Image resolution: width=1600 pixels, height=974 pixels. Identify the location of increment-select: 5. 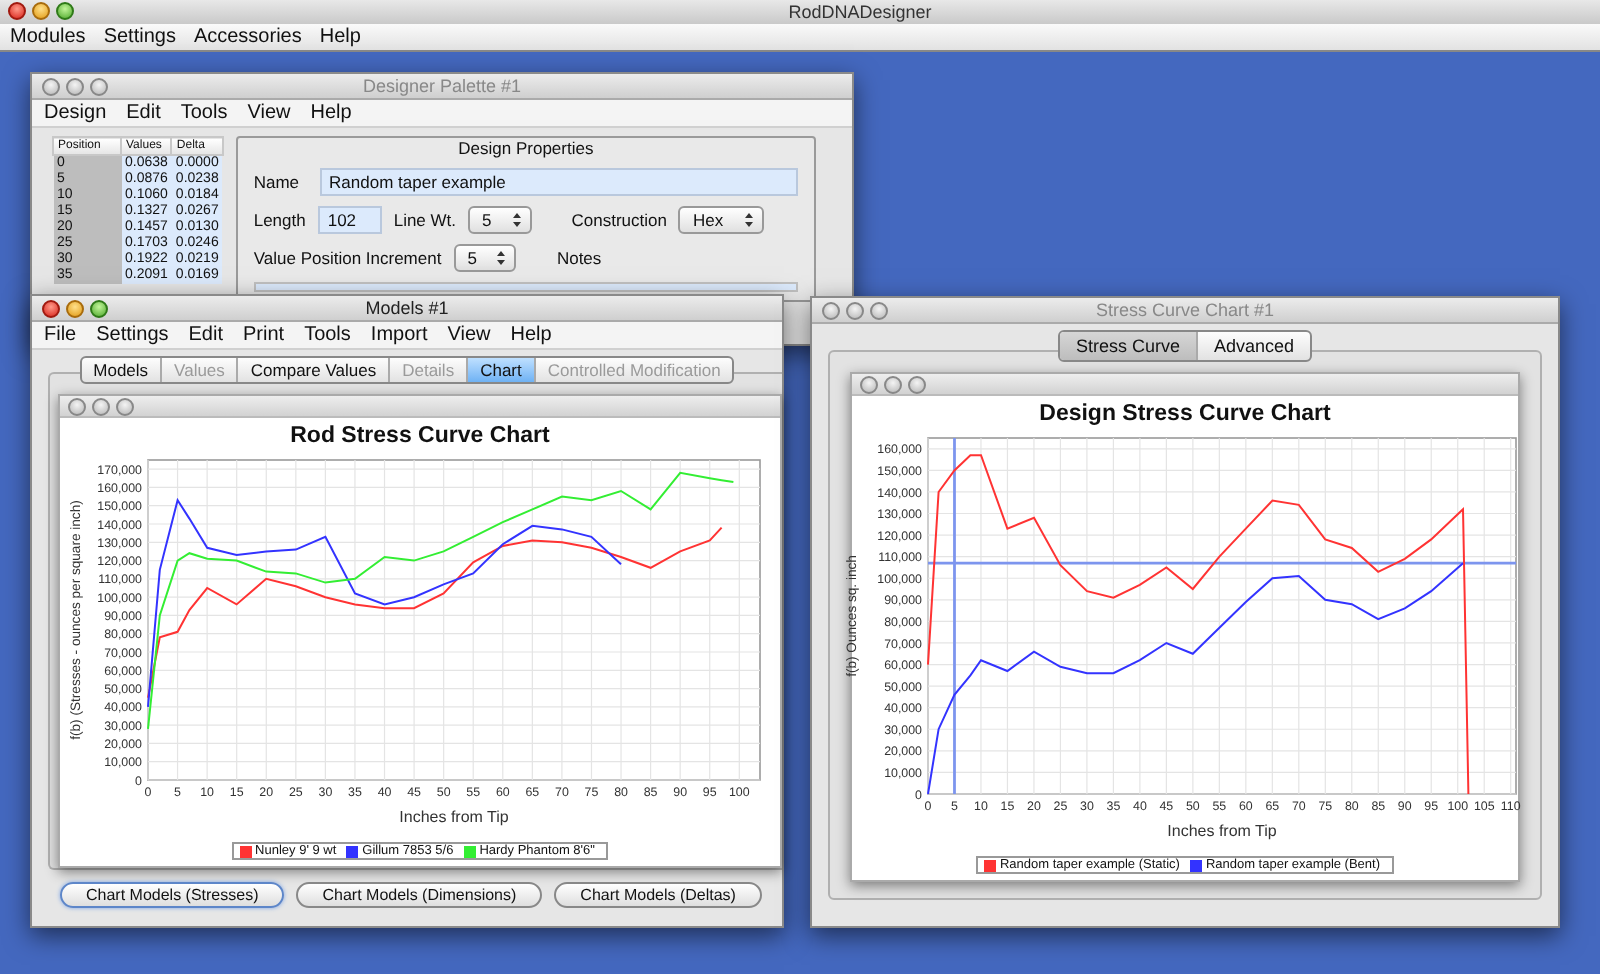
(485, 258).